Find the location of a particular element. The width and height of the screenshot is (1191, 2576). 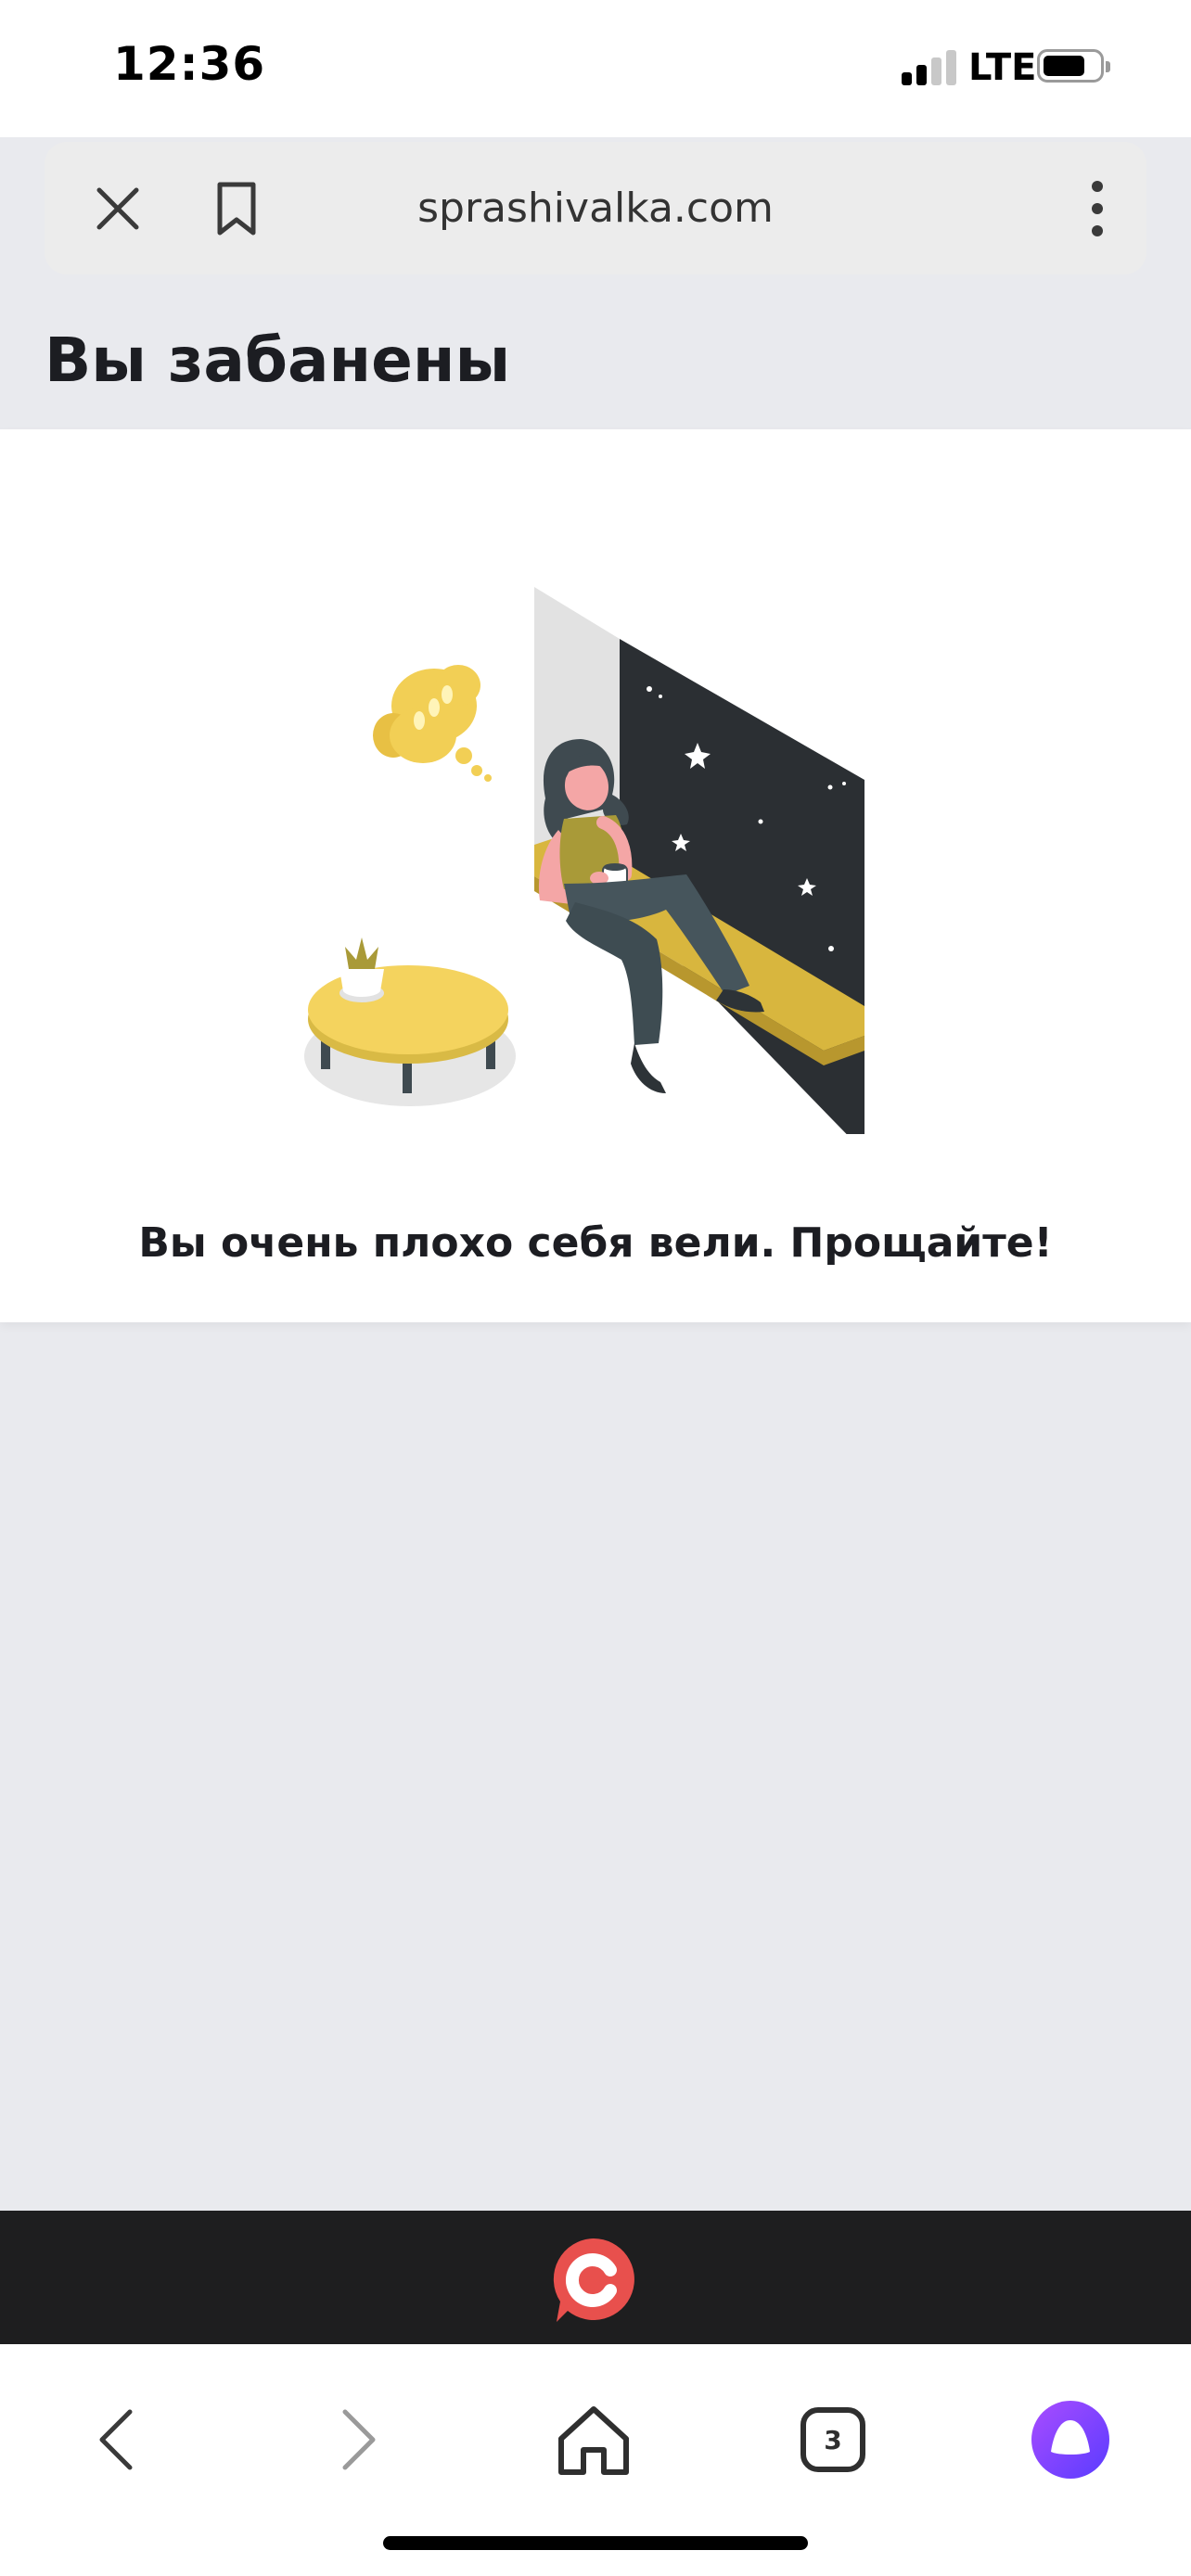

tabs-icon: 3 is located at coordinates (832, 2439).